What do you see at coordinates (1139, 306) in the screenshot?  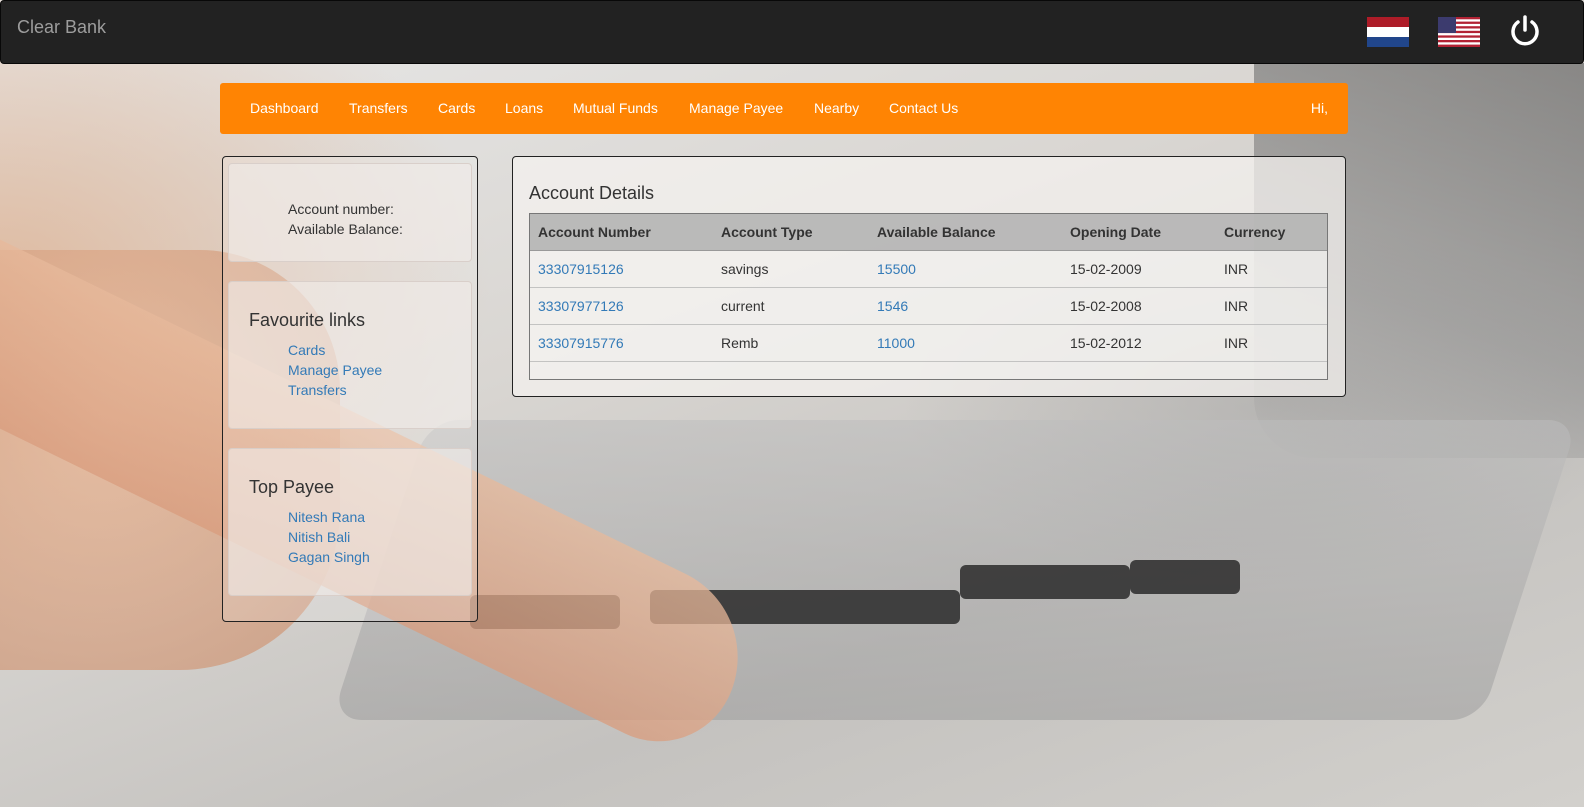 I see `opening-date-cell: 15-02-2008` at bounding box center [1139, 306].